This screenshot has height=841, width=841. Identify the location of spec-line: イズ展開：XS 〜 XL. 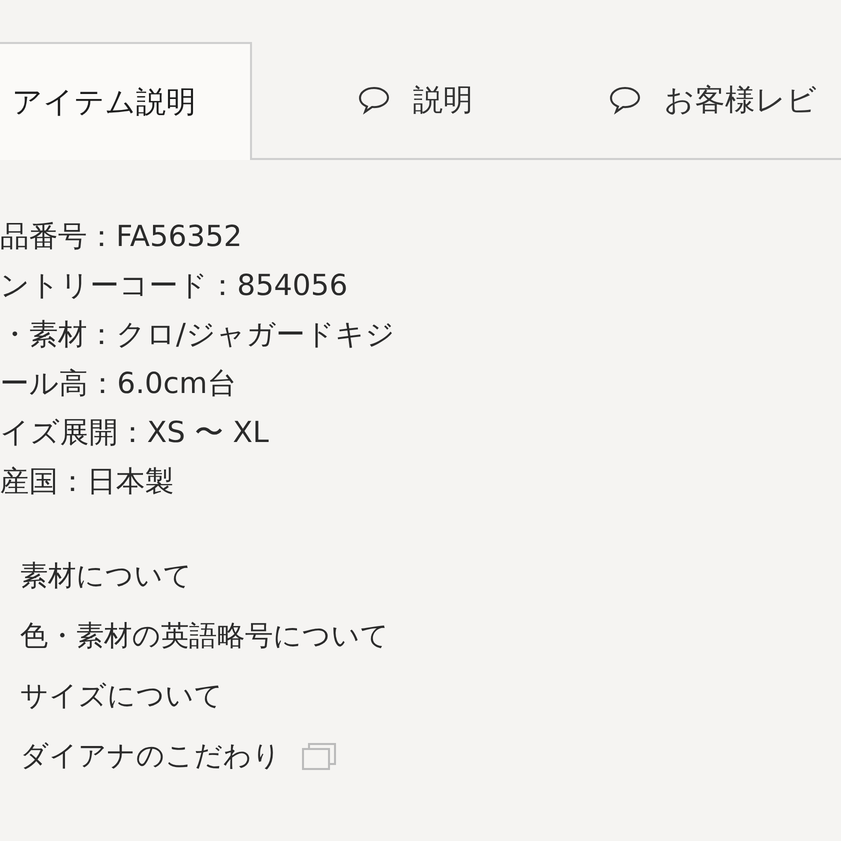
(135, 432).